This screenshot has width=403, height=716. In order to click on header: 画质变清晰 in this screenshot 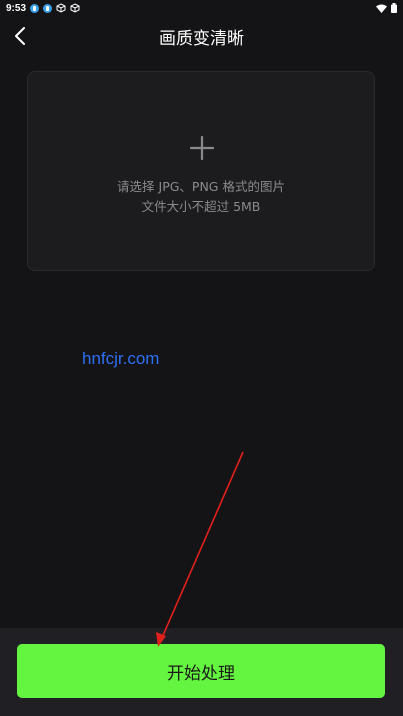, I will do `click(201, 36)`.